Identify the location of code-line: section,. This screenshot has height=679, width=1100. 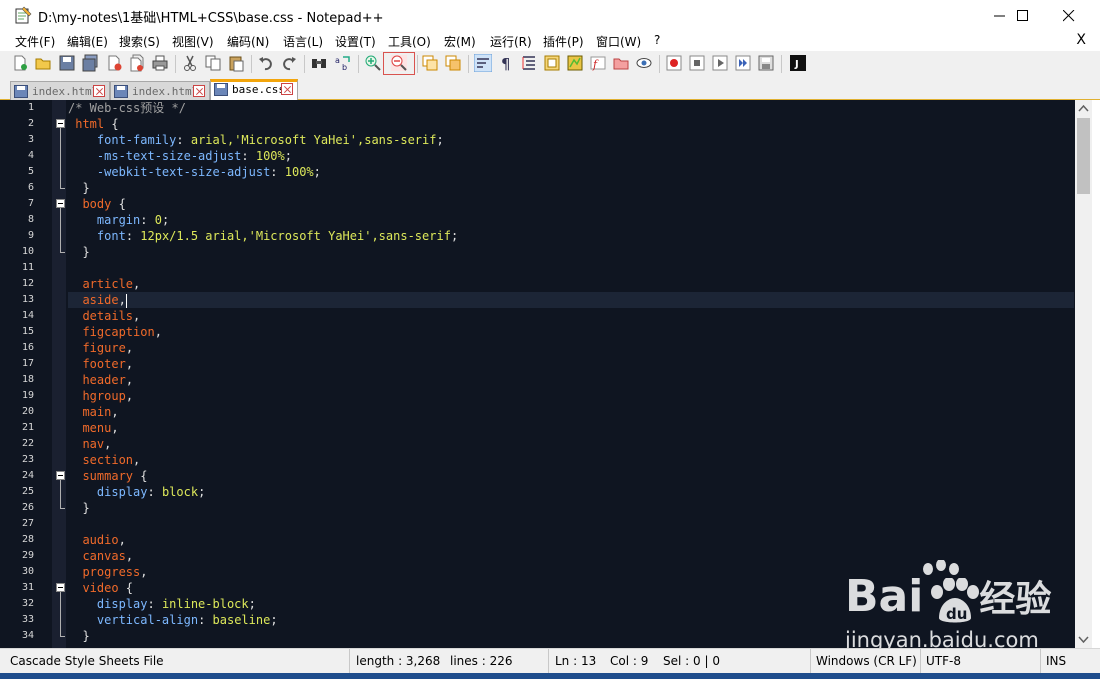
(571, 460).